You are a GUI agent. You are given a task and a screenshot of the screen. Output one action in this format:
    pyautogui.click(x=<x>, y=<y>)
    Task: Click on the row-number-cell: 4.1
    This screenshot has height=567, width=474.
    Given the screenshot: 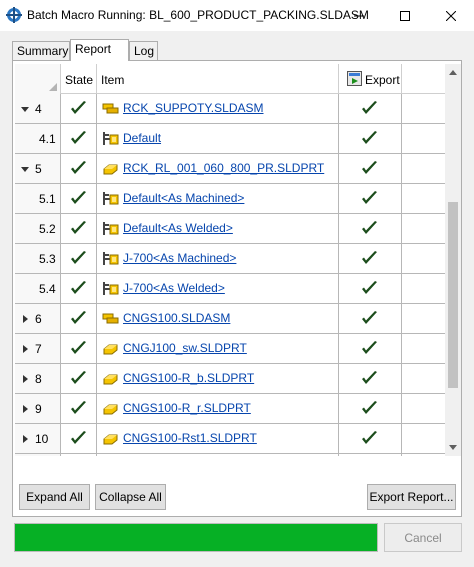 What is the action you would take?
    pyautogui.click(x=38, y=138)
    